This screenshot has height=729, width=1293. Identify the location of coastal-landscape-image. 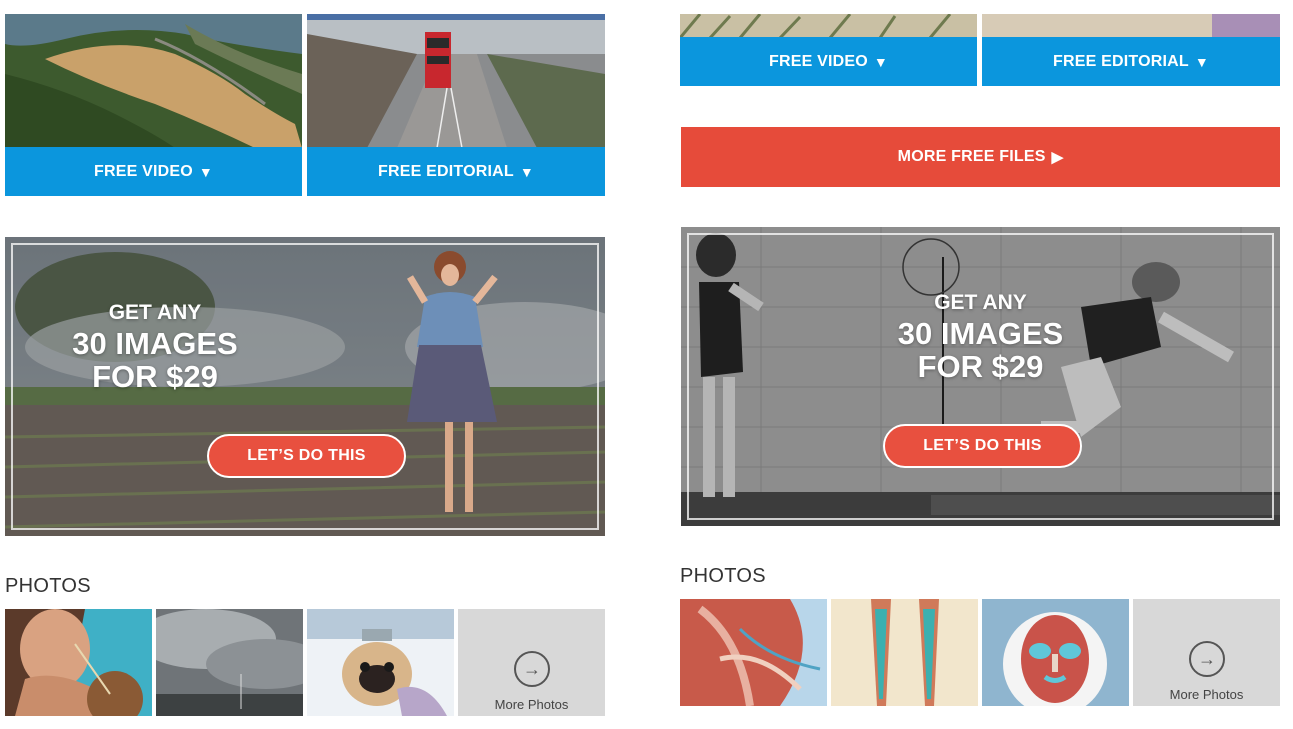
(153, 81).